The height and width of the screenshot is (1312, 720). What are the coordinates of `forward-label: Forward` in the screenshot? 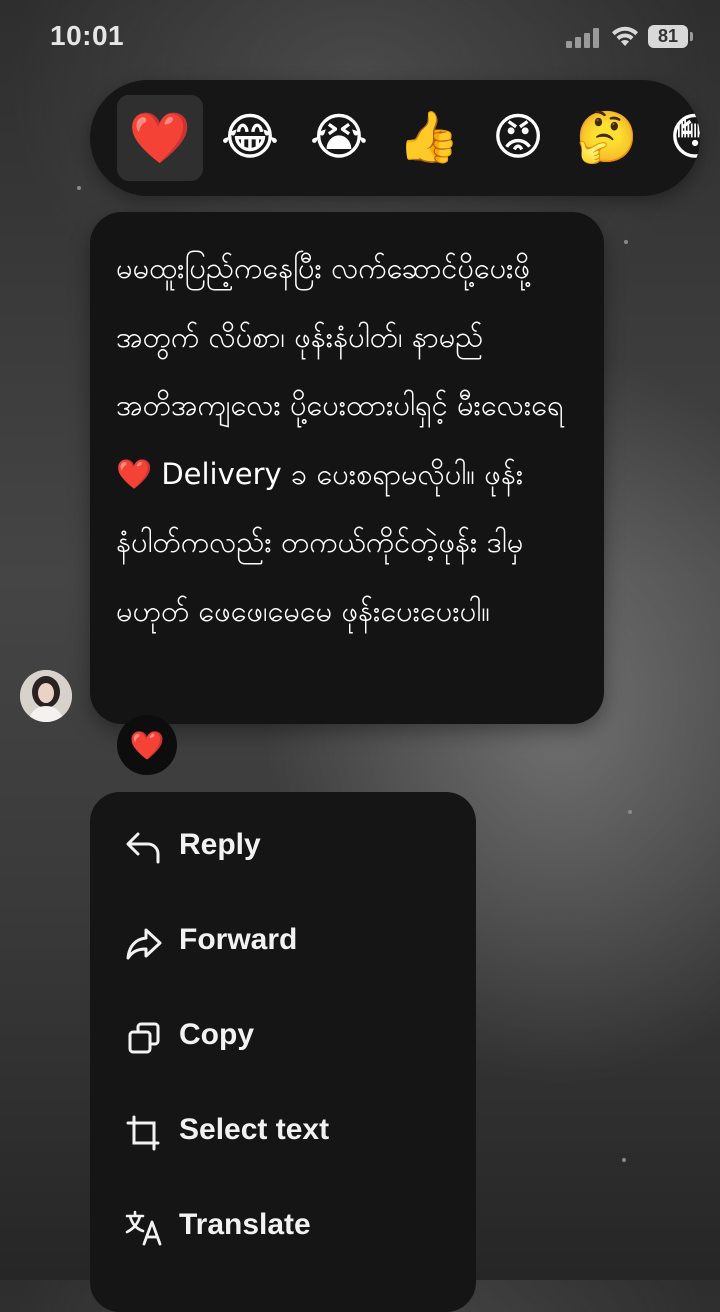 It's located at (238, 939).